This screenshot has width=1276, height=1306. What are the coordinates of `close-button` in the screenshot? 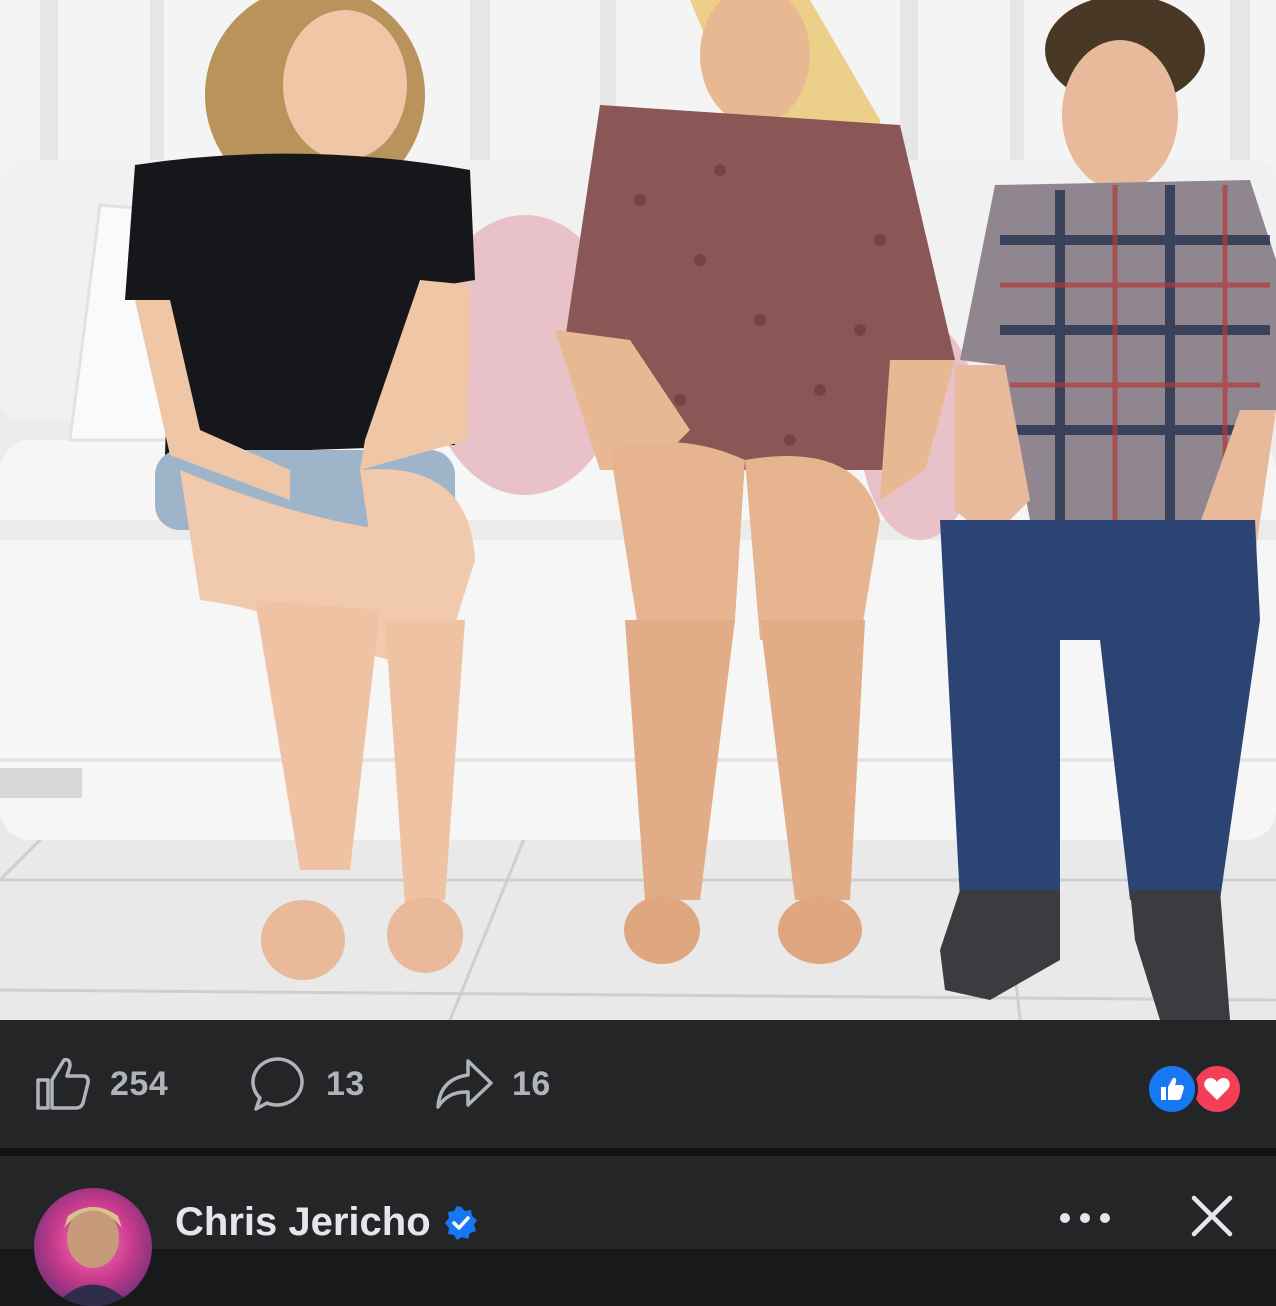 It's located at (1212, 1216).